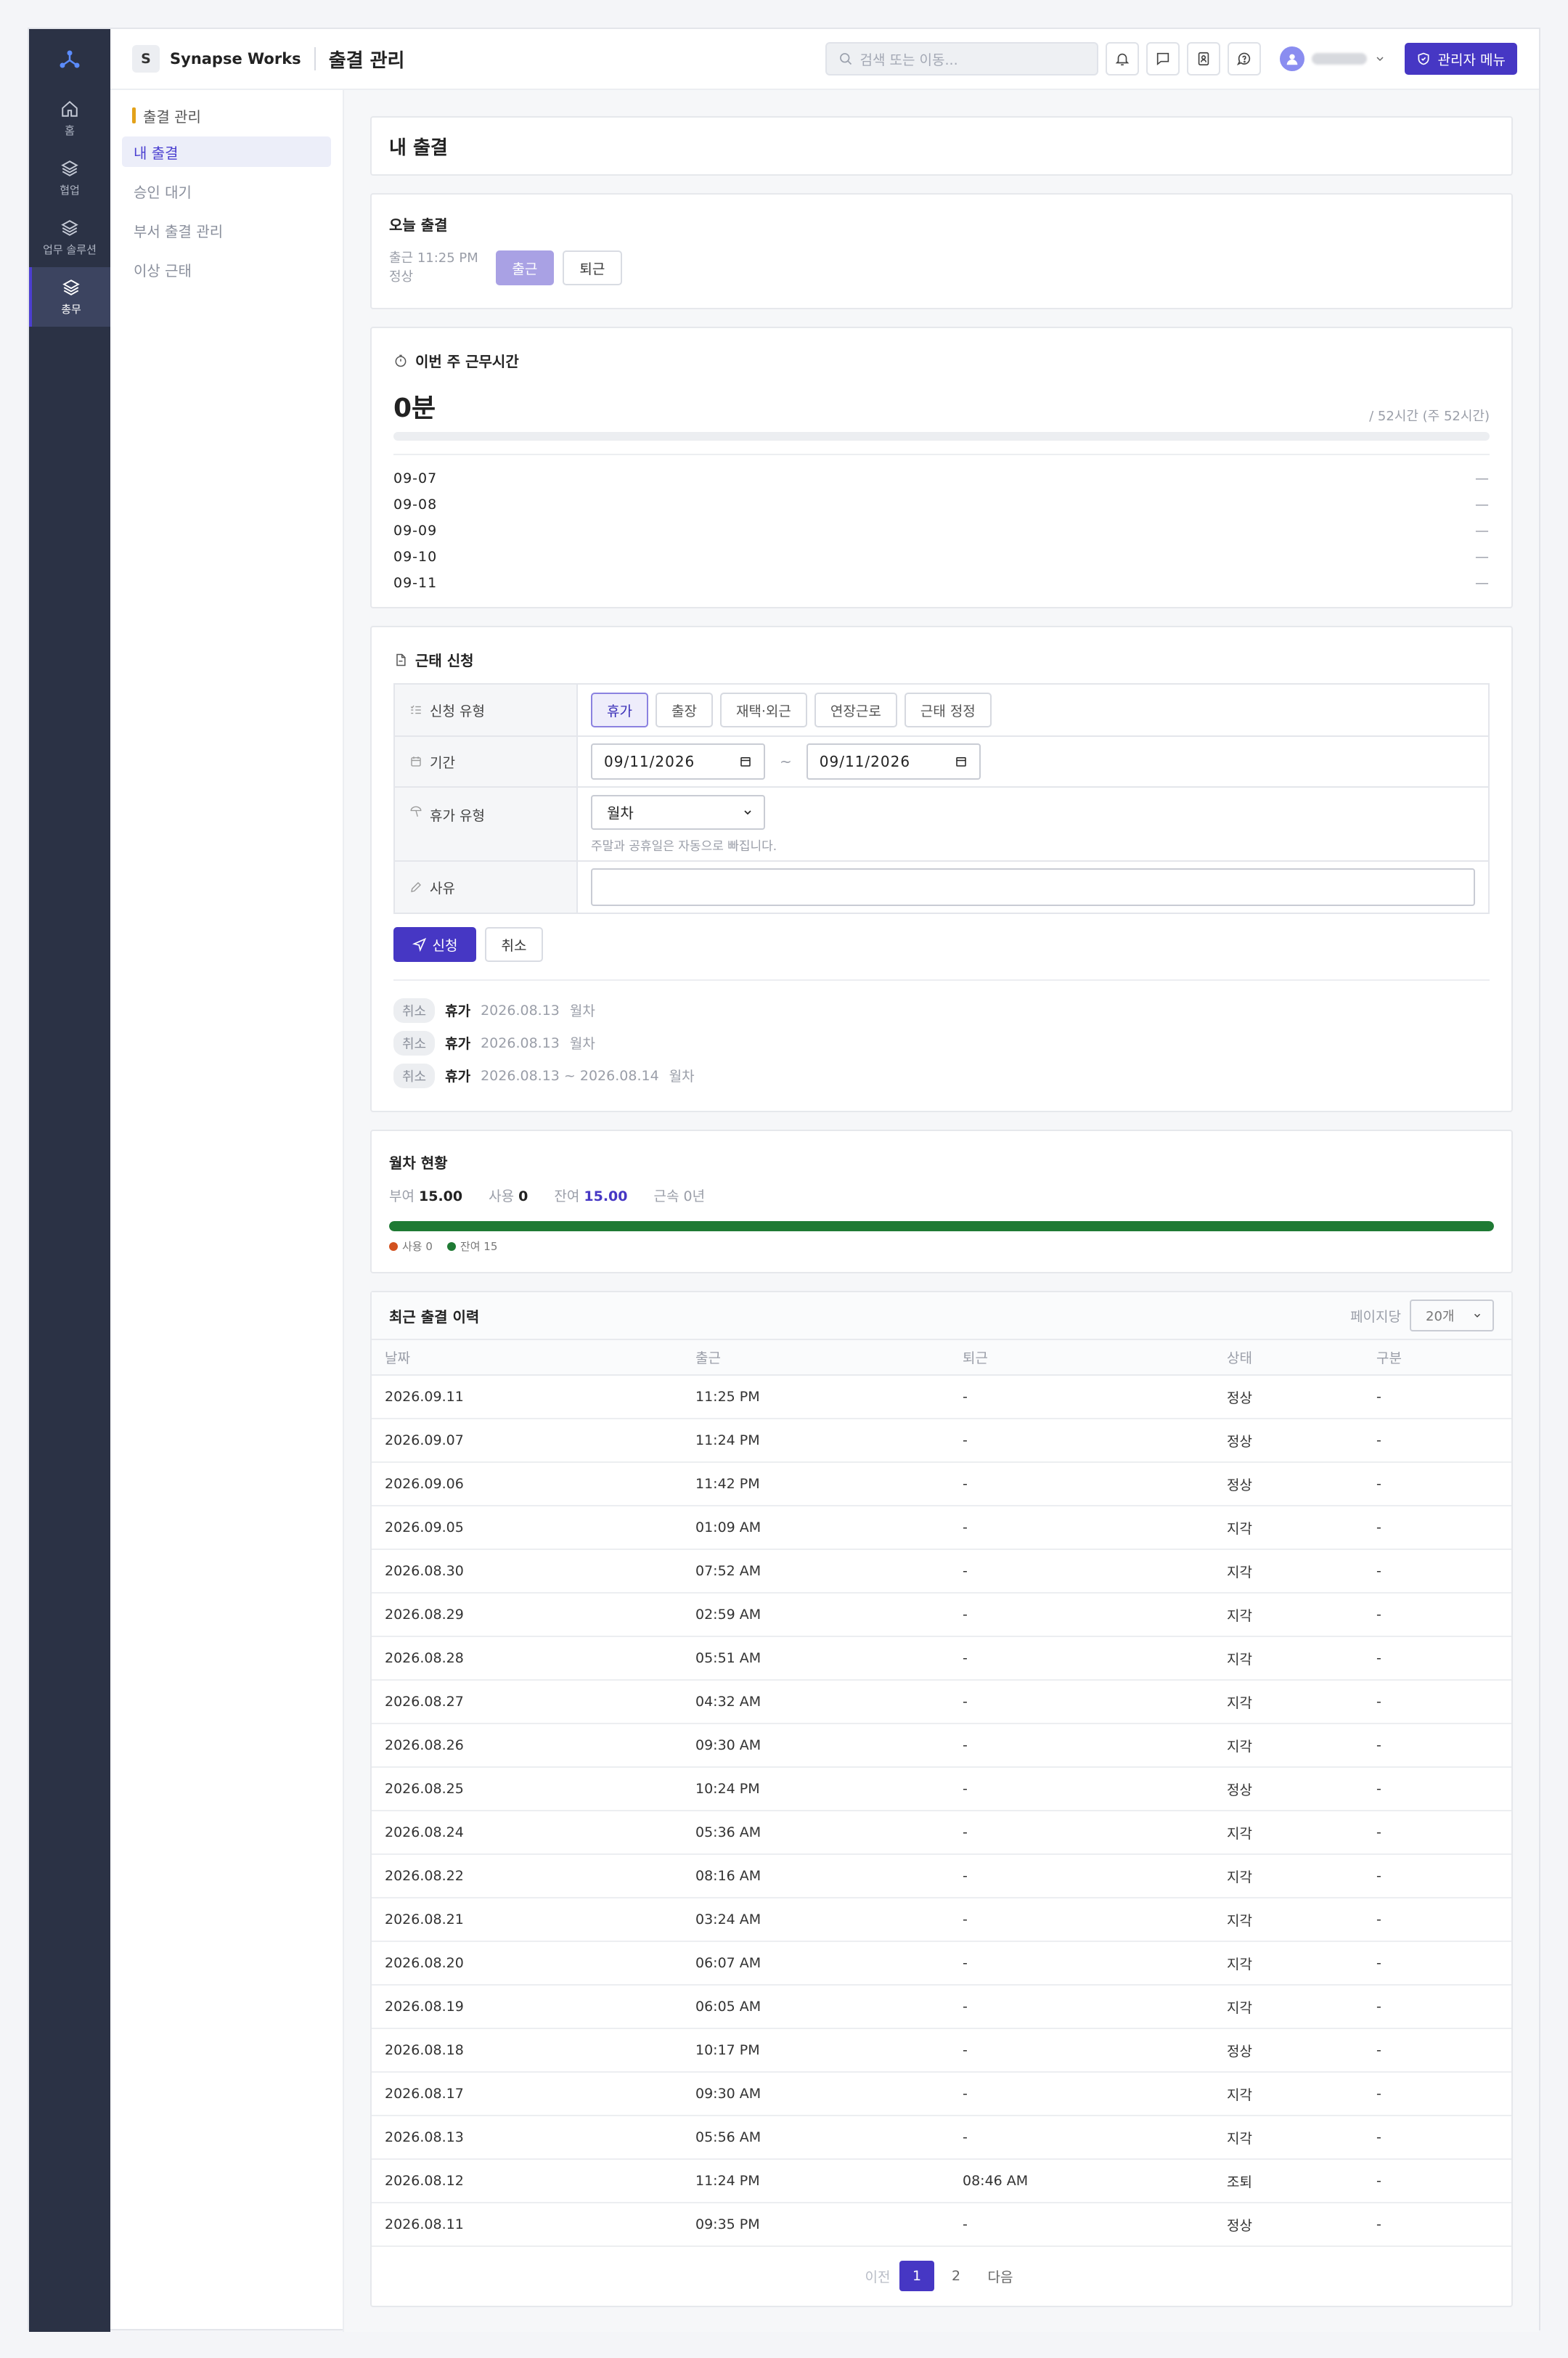 The image size is (1568, 2358). What do you see at coordinates (1478, 1316) in the screenshot?
I see `chevron-down-icon` at bounding box center [1478, 1316].